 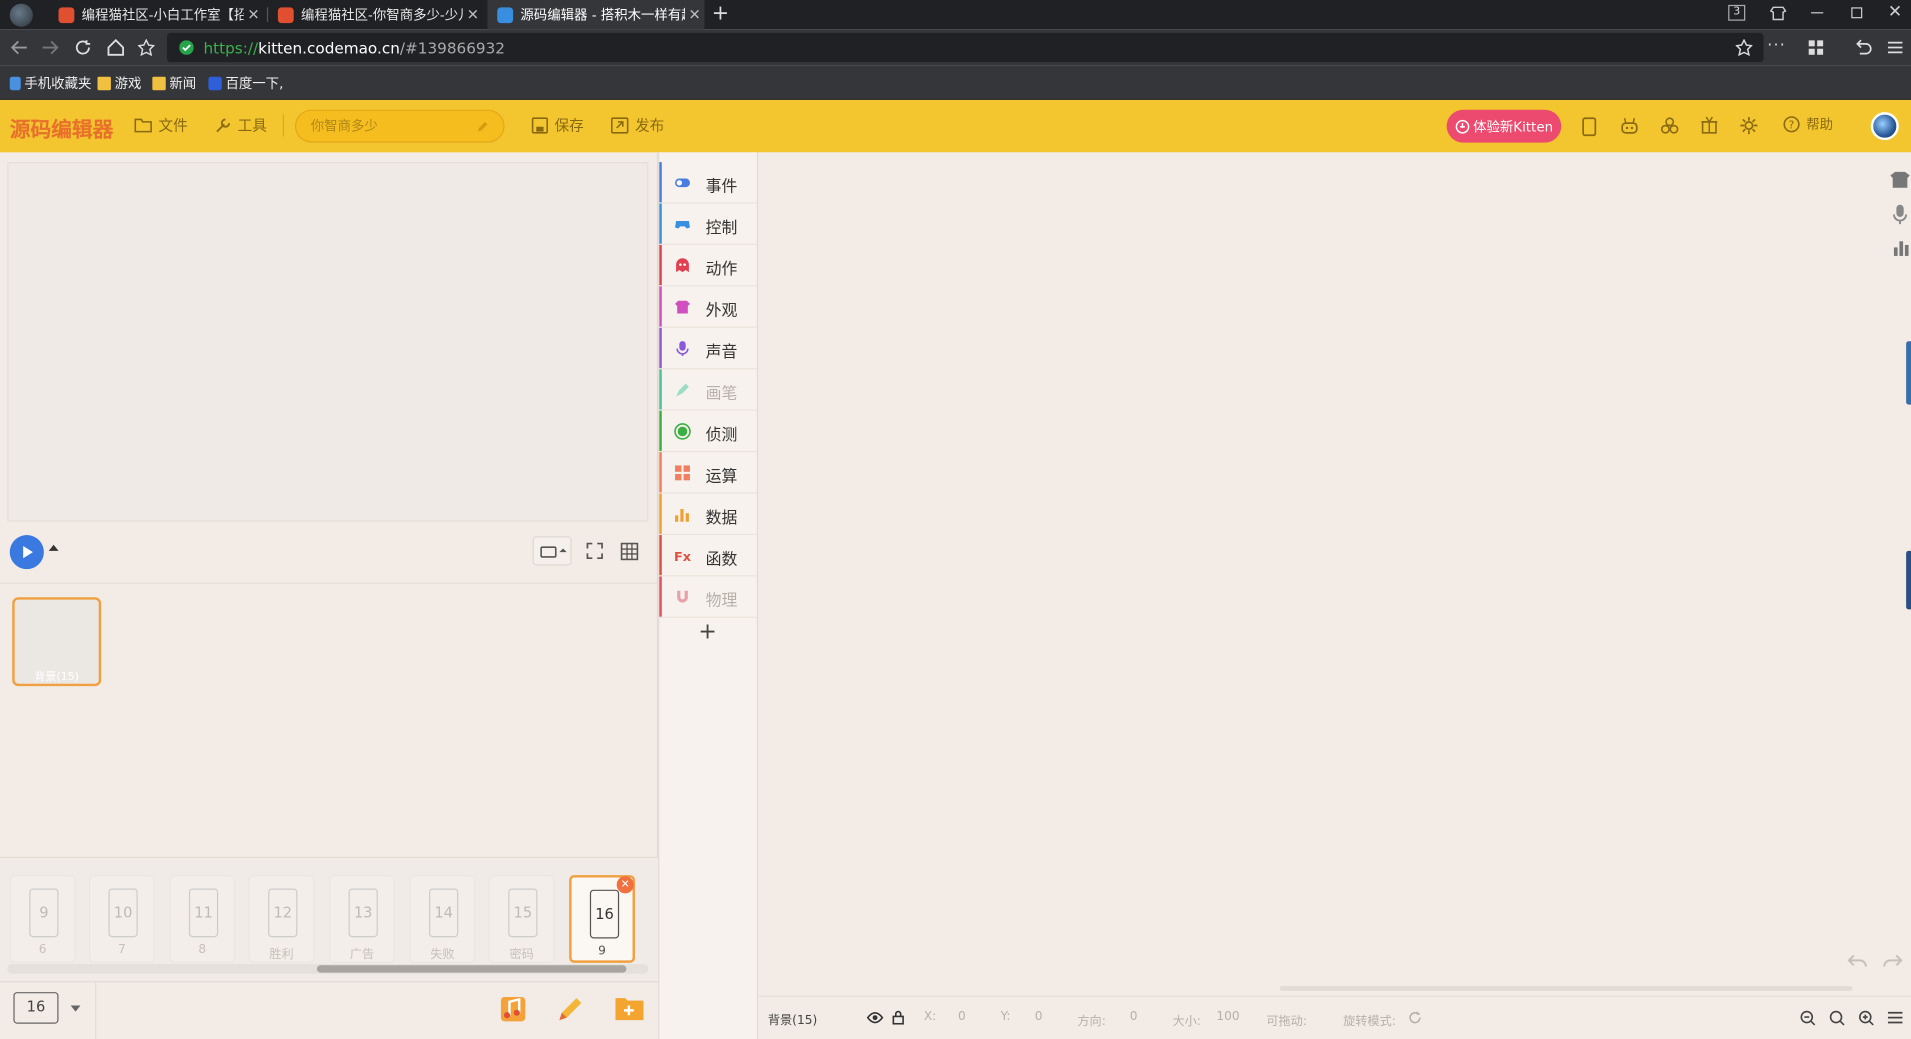 I want to click on workspace-h-scrollbar, so click(x=1566, y=988).